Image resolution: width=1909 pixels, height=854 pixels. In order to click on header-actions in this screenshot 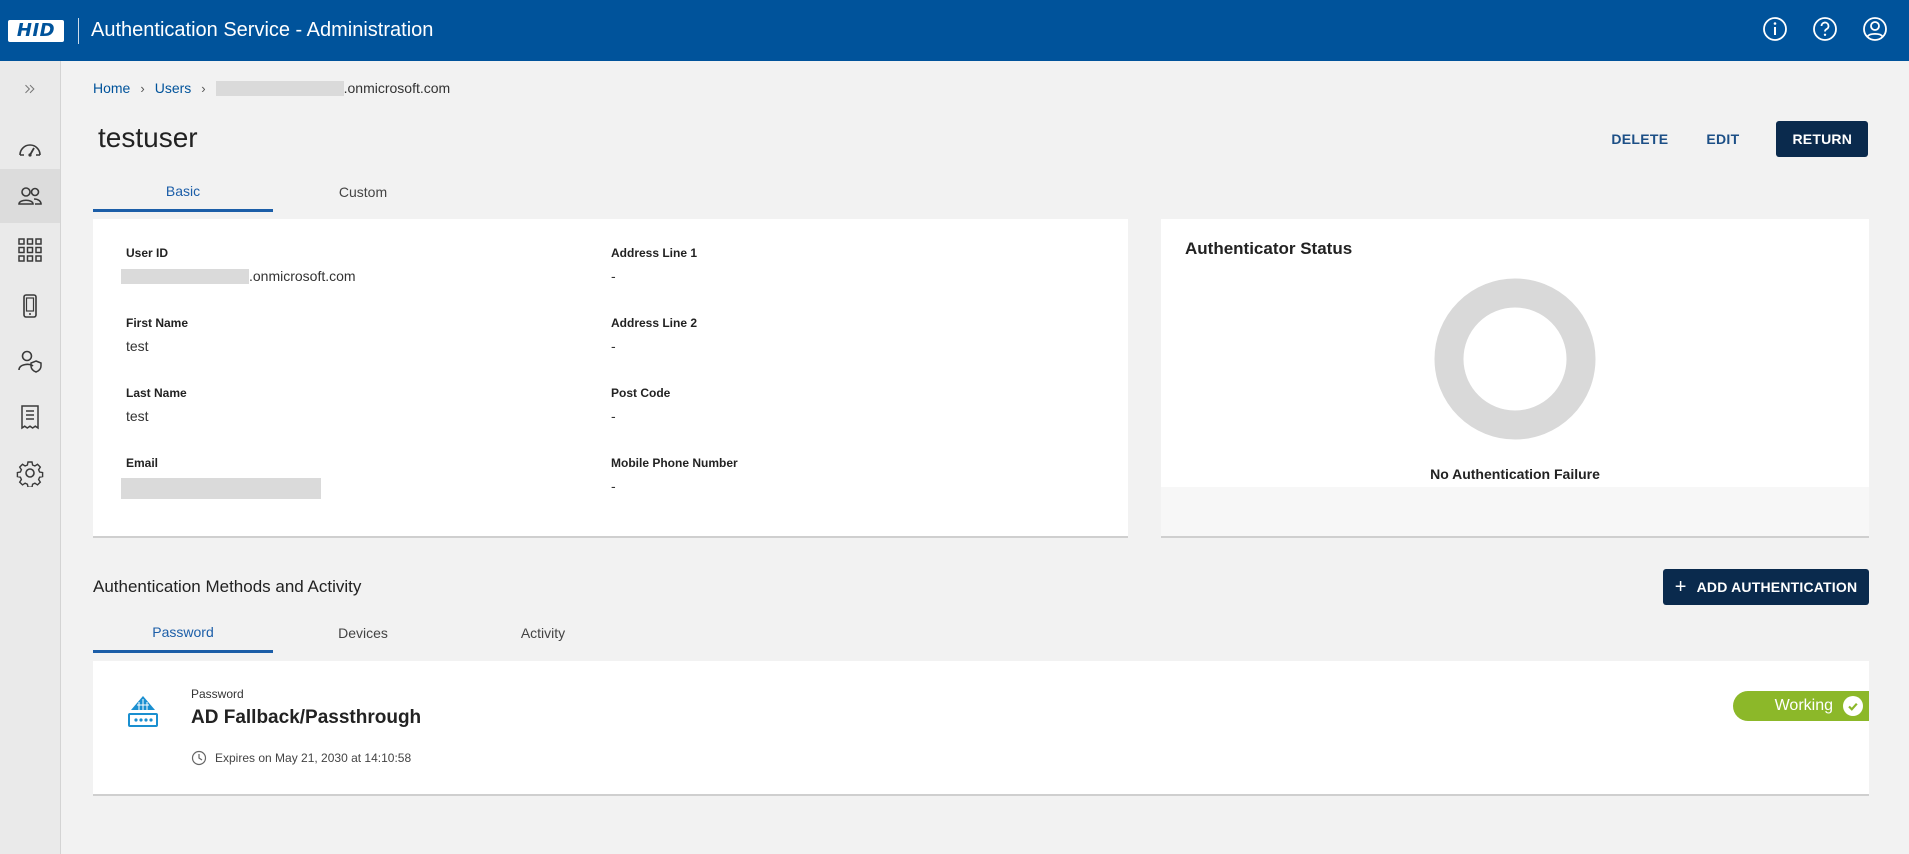, I will do `click(1825, 29)`.